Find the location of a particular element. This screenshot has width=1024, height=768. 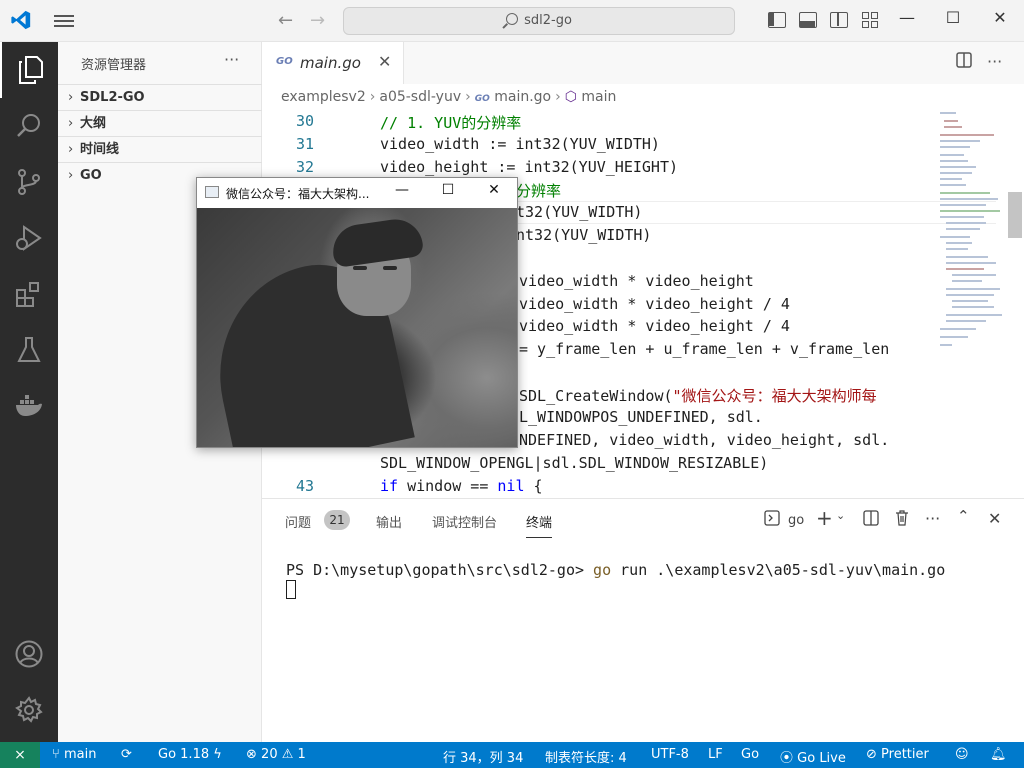

remote-indicator-icon: ⨯ is located at coordinates (20, 755).